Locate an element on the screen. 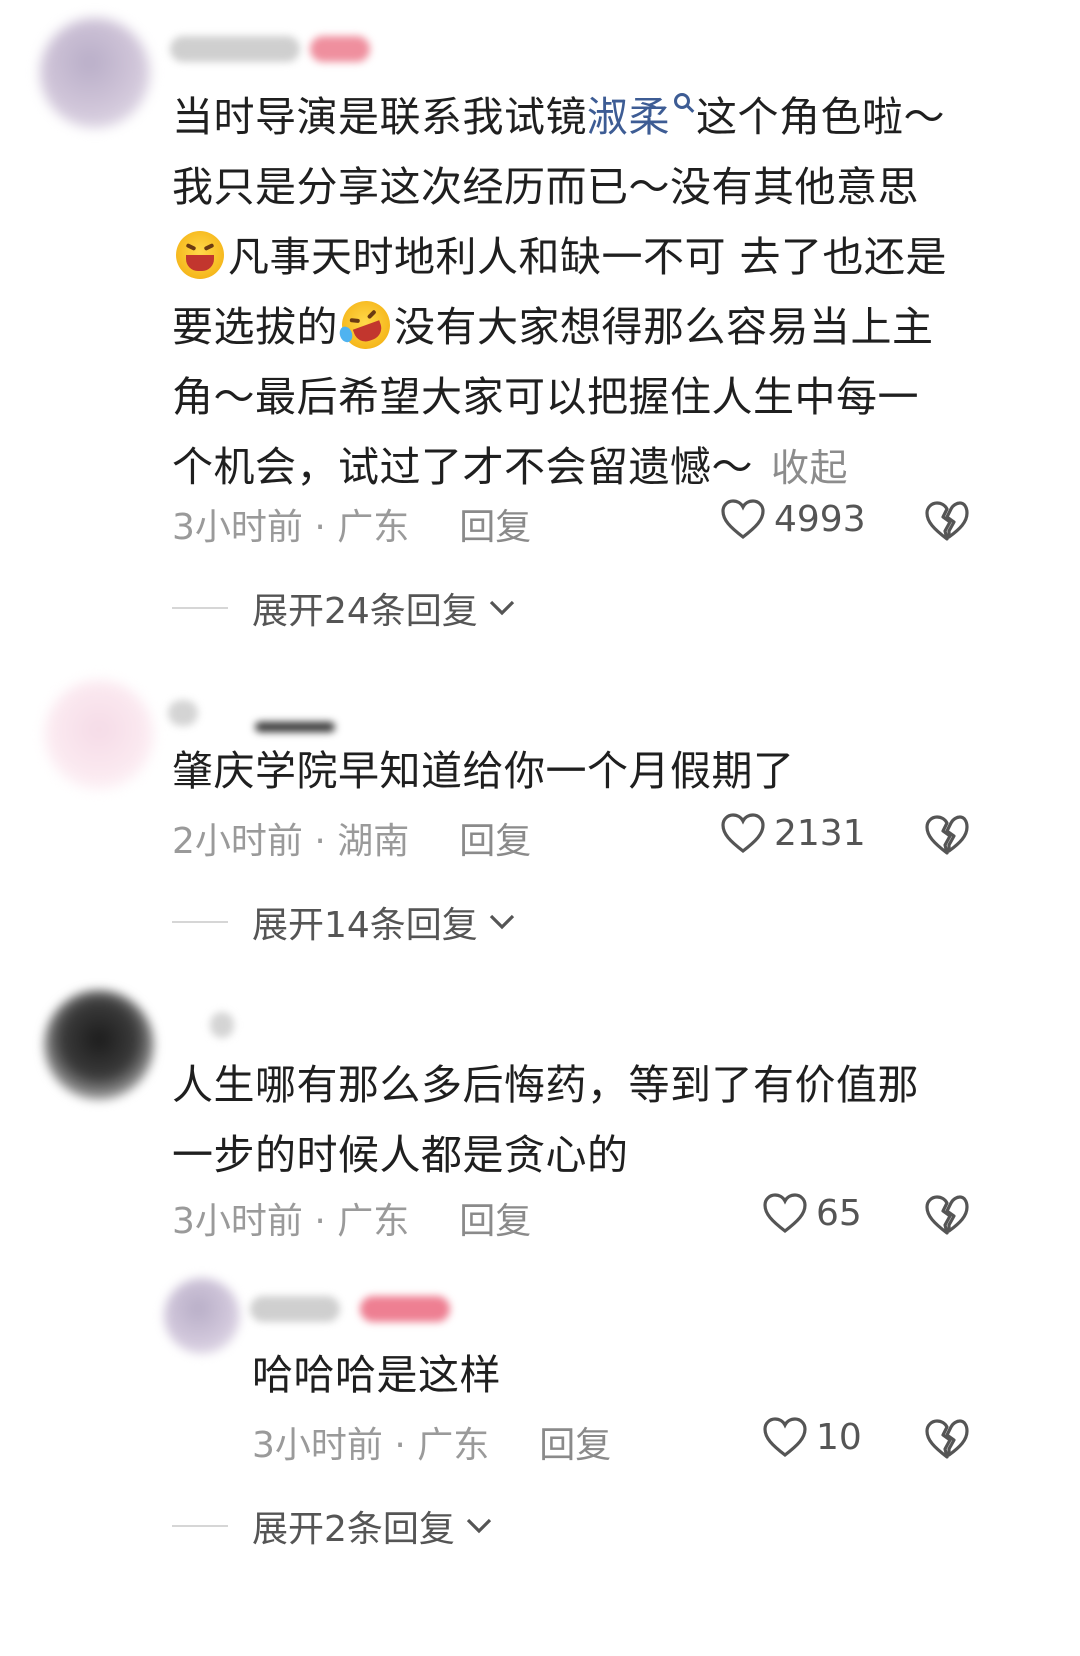 The height and width of the screenshot is (1656, 1080). comment-text: 人生哪有那么多后悔药，等到了有价值那 一步的时候人都是贪心的 is located at coordinates (545, 1120).